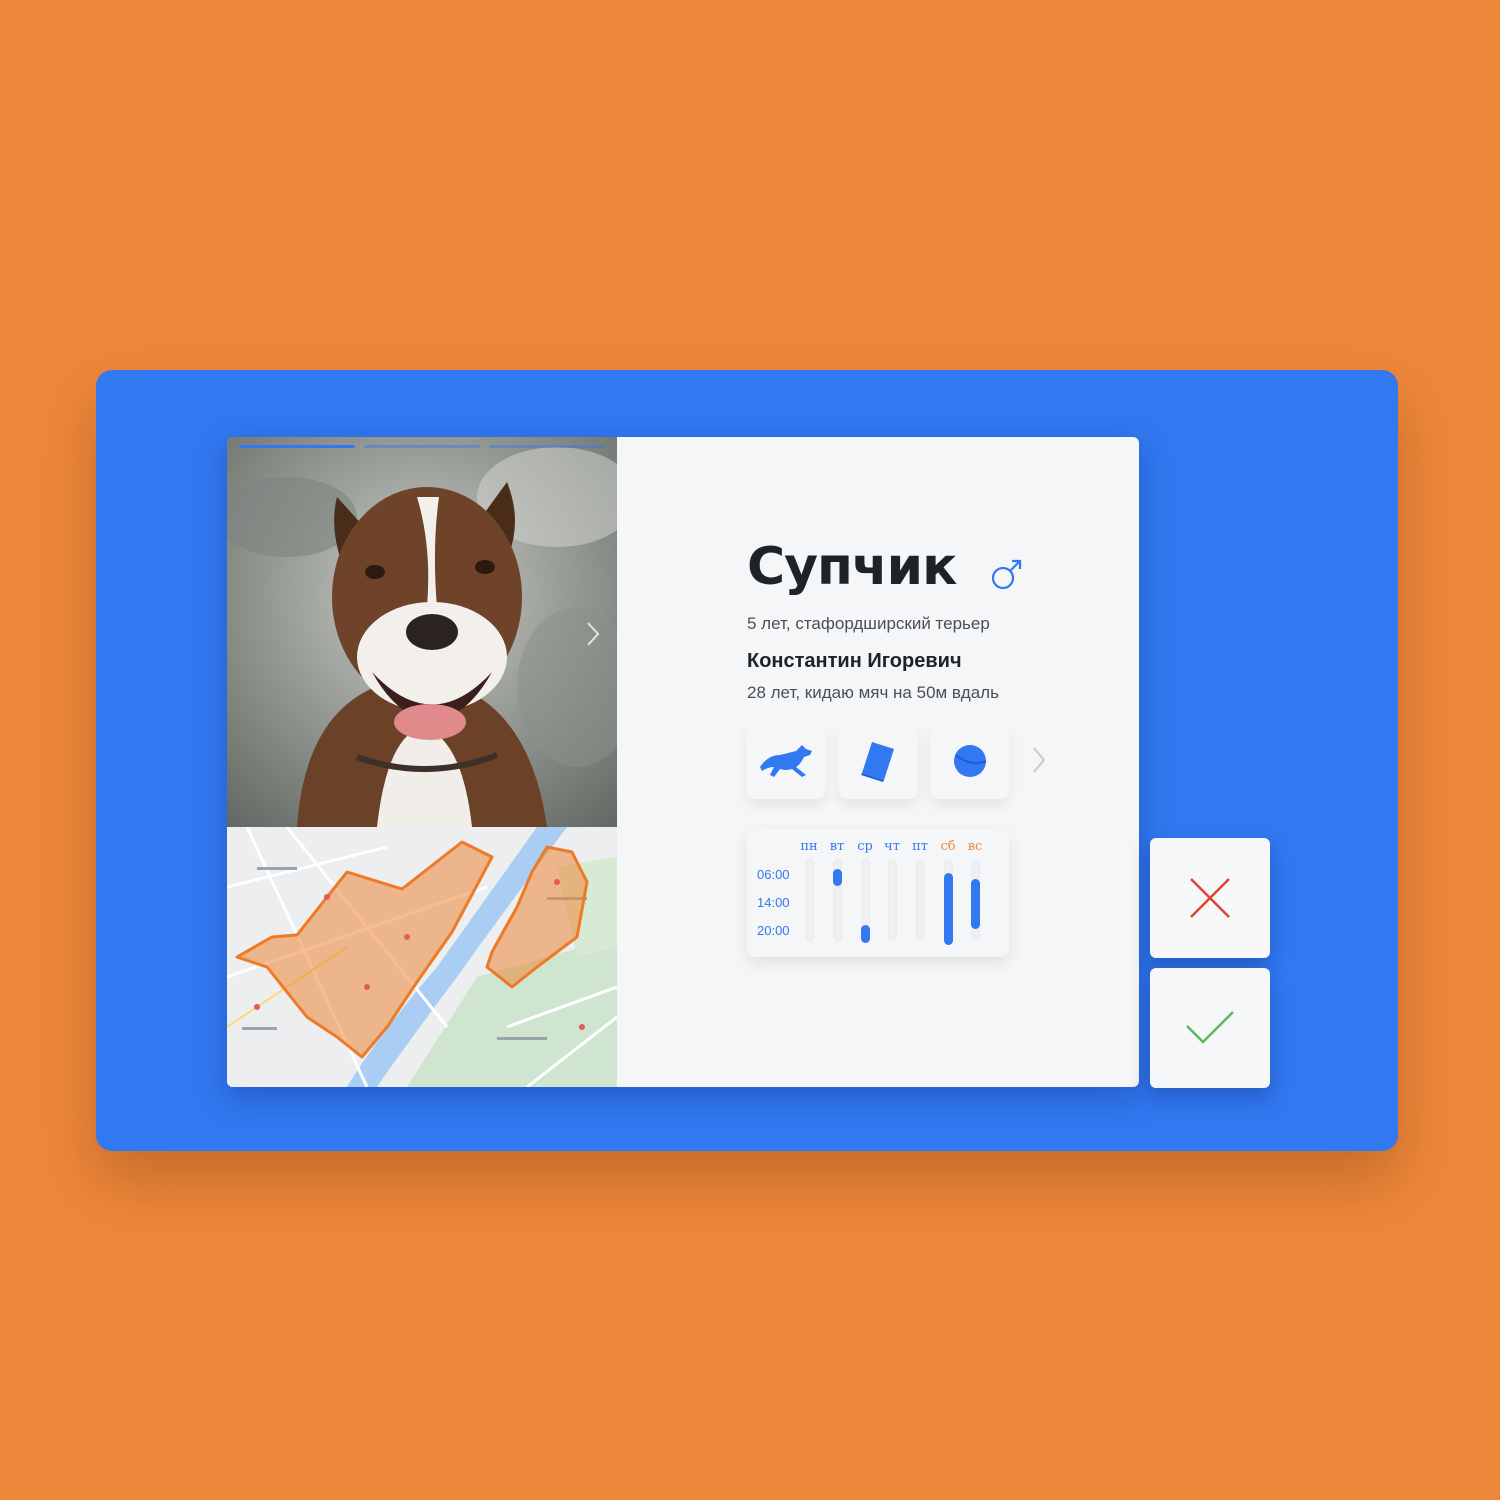  What do you see at coordinates (837, 900) in the screenshot?
I see `schedule-track-tue` at bounding box center [837, 900].